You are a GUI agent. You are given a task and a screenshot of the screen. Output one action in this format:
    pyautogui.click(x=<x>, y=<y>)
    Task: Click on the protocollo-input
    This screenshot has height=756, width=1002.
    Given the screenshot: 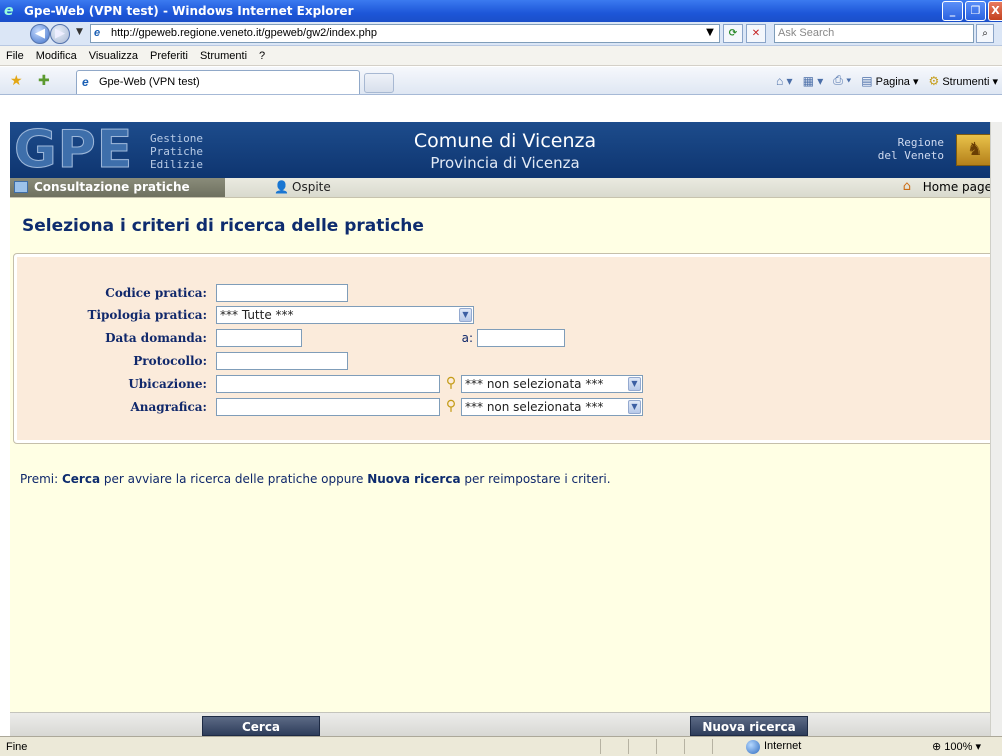 What is the action you would take?
    pyautogui.click(x=282, y=361)
    